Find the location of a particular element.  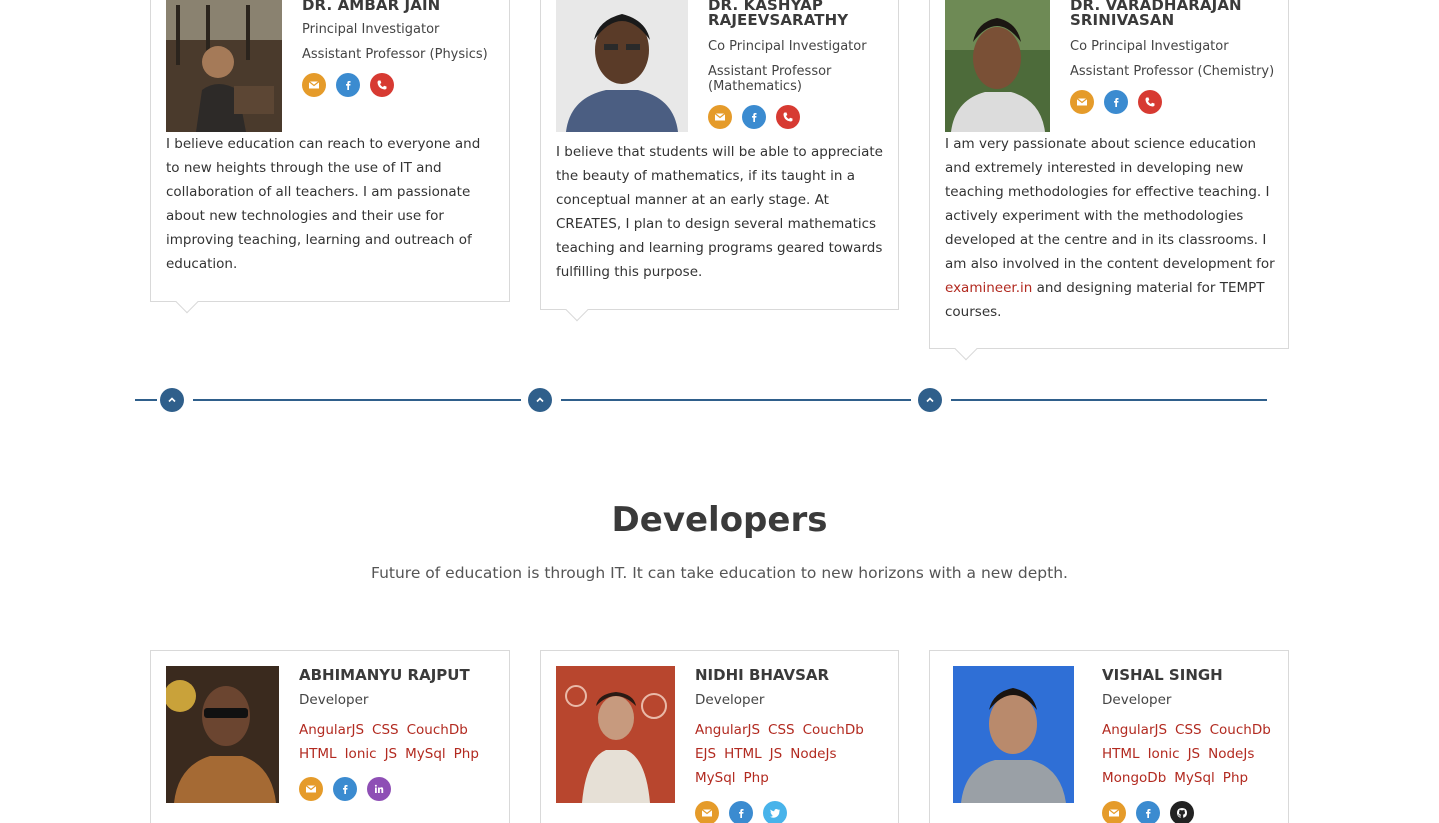

developer-name: VISHAL SINGH is located at coordinates (1162, 675).